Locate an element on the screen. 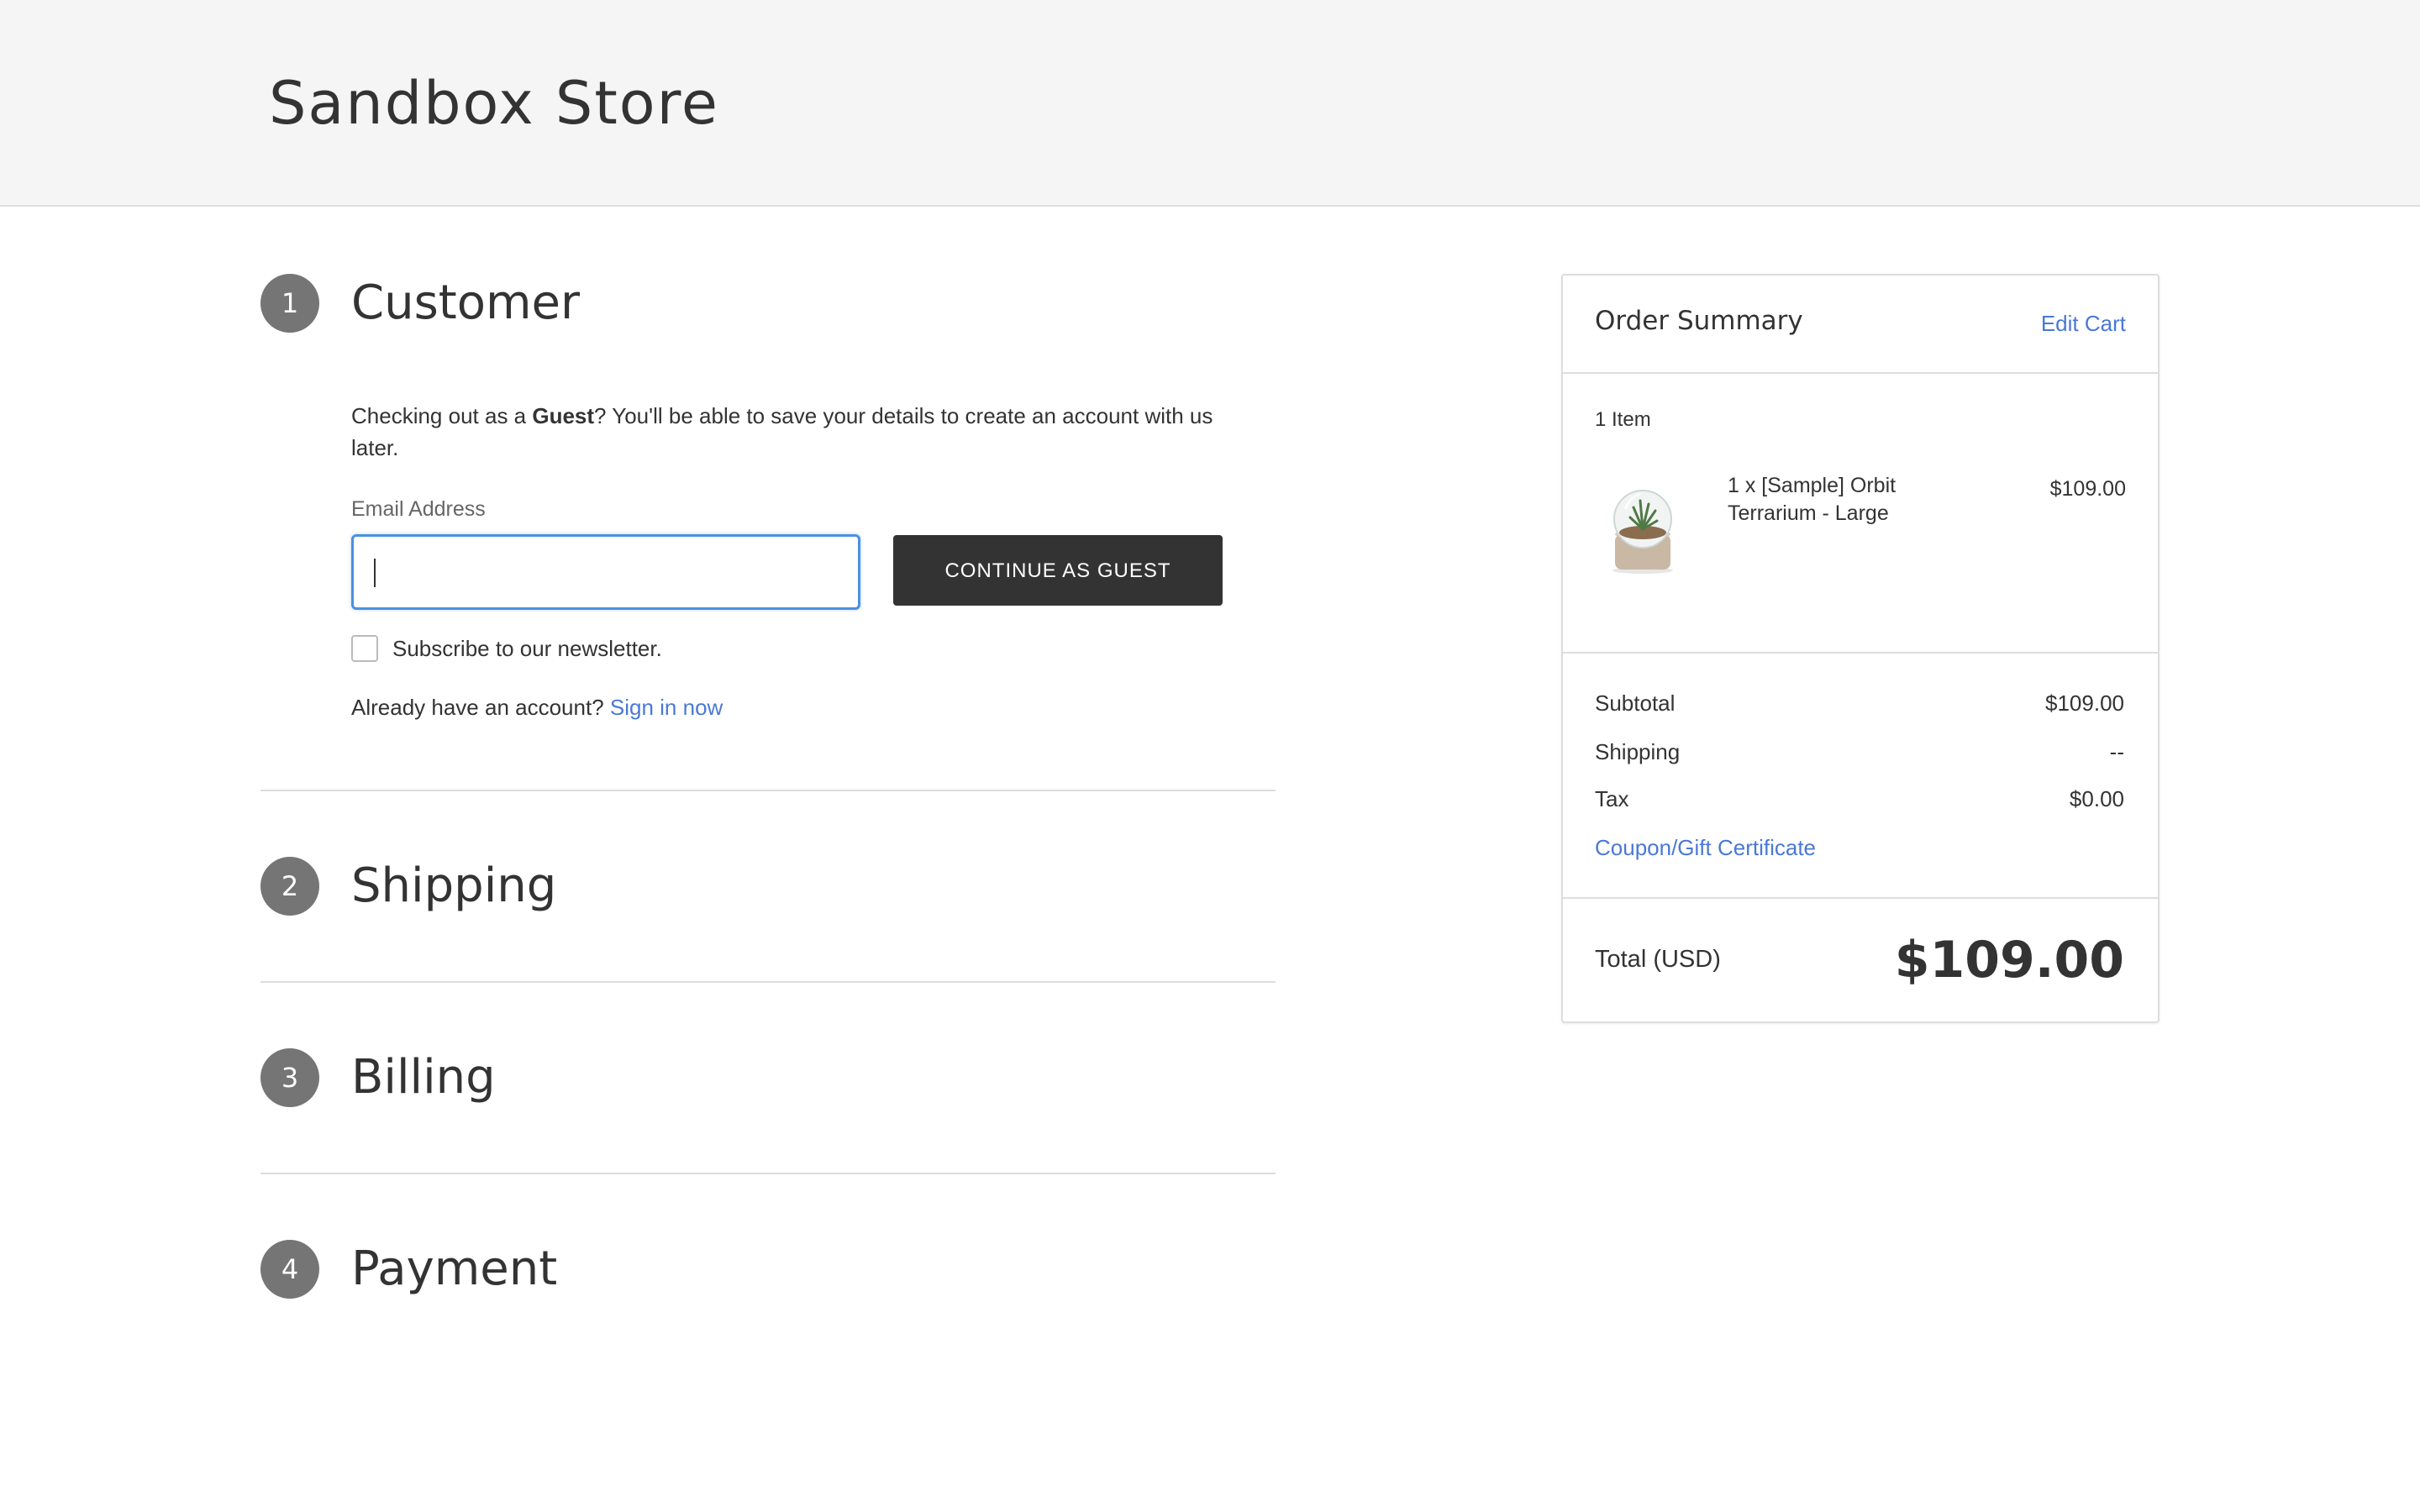 The width and height of the screenshot is (2420, 1512). step-number-badge: 1 is located at coordinates (289, 303).